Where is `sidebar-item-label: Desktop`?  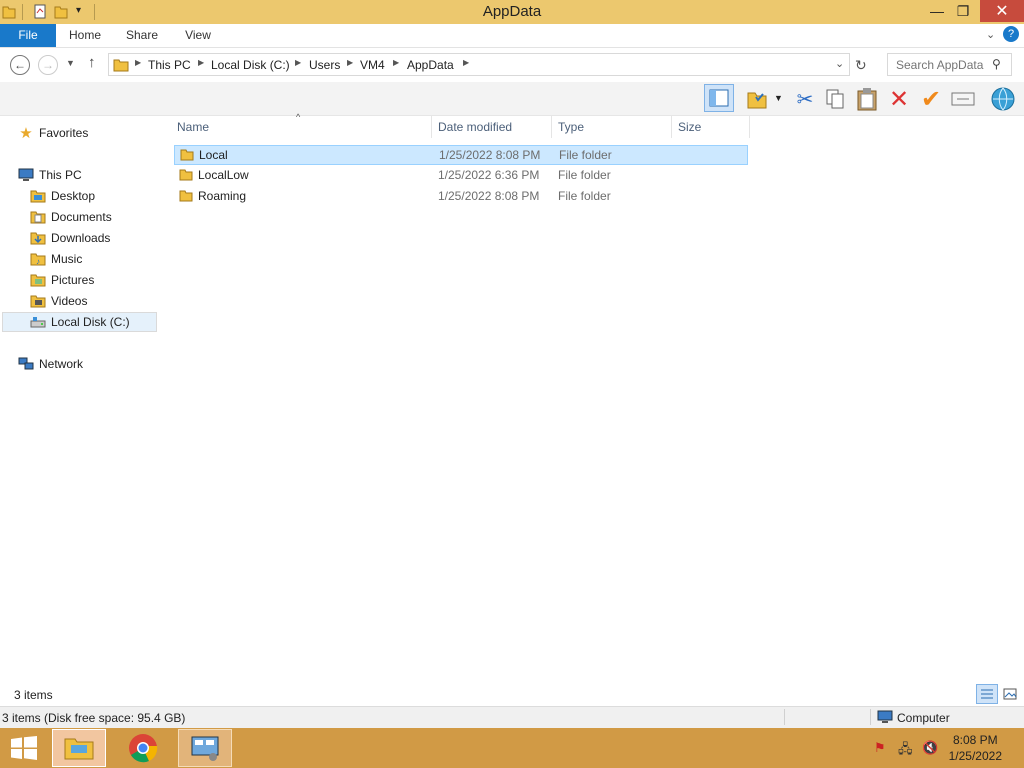
sidebar-item-label: Desktop is located at coordinates (73, 196).